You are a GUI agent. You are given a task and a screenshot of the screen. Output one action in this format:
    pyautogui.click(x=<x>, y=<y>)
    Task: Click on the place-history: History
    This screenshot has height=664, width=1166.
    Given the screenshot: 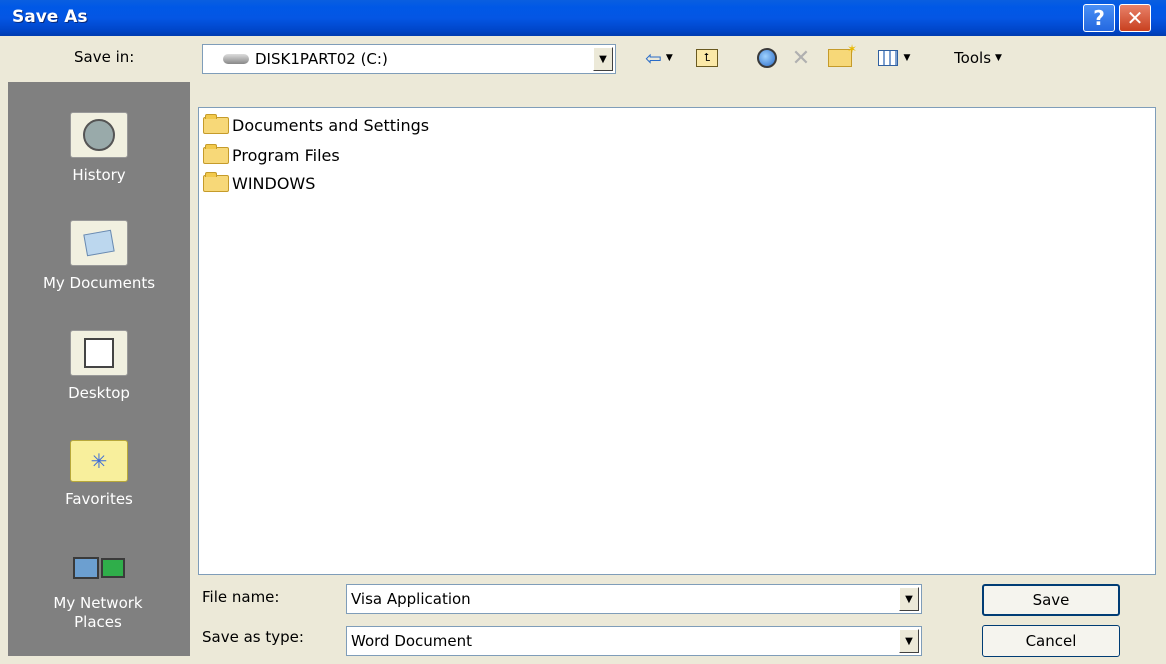 What is the action you would take?
    pyautogui.click(x=99, y=148)
    